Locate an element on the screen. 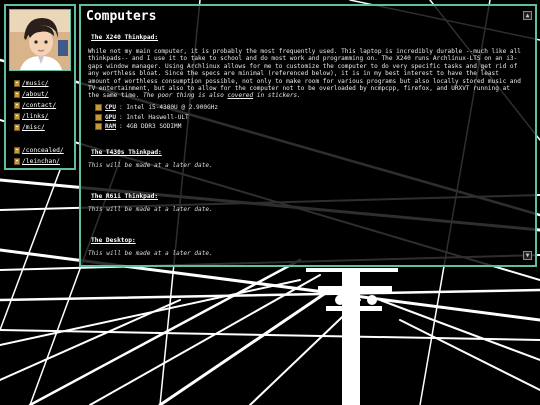  nav-item-about: /about/ is located at coordinates (39, 94).